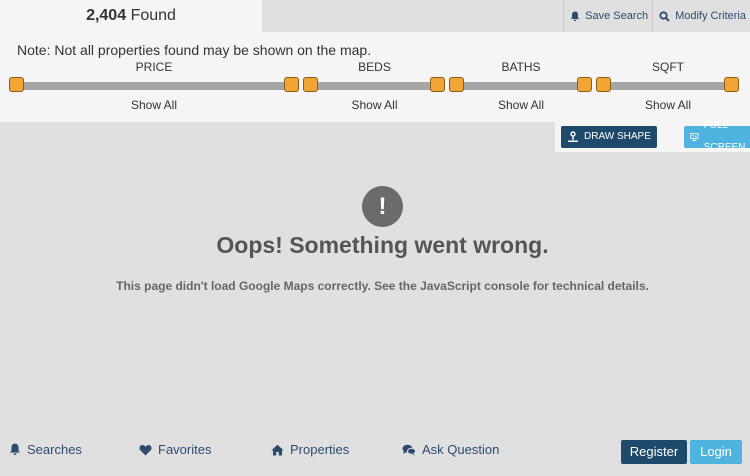 The image size is (750, 476). What do you see at coordinates (106, 15) in the screenshot?
I see `found-count: 2,404` at bounding box center [106, 15].